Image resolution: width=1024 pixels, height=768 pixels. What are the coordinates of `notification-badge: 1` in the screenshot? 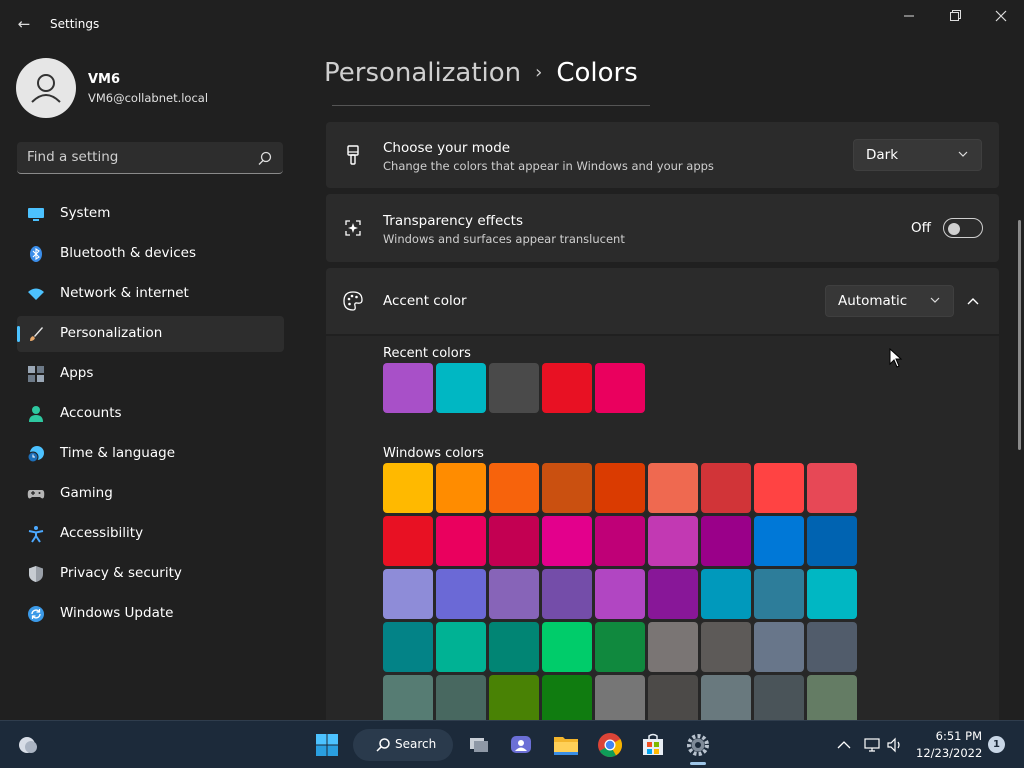 It's located at (996, 744).